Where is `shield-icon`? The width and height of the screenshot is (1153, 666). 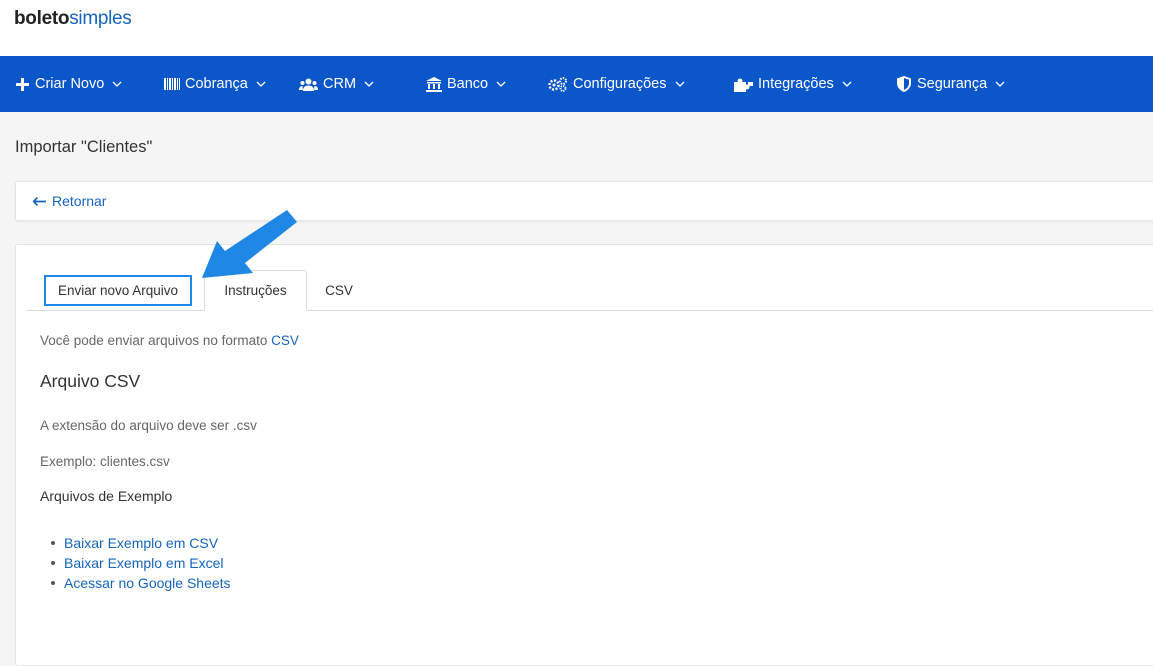 shield-icon is located at coordinates (904, 84).